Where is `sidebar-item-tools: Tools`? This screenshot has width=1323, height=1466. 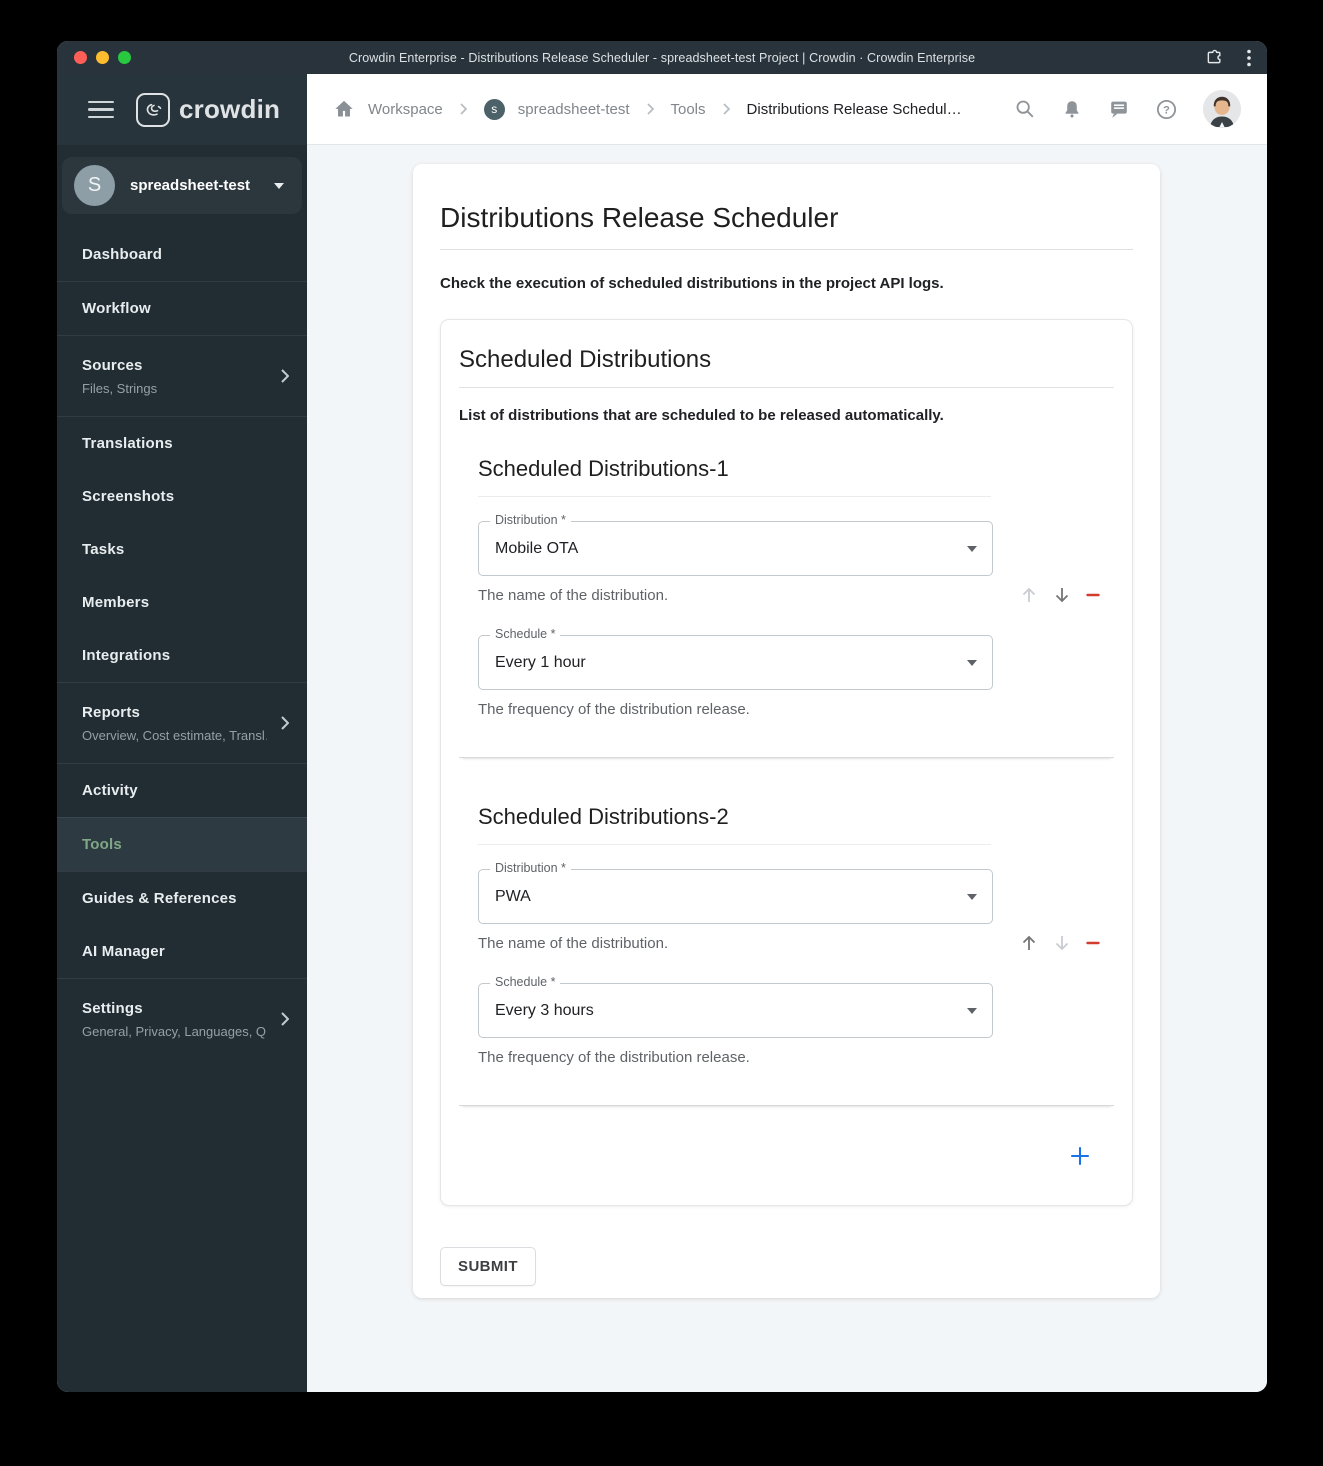
sidebar-item-tools: Tools is located at coordinates (182, 844).